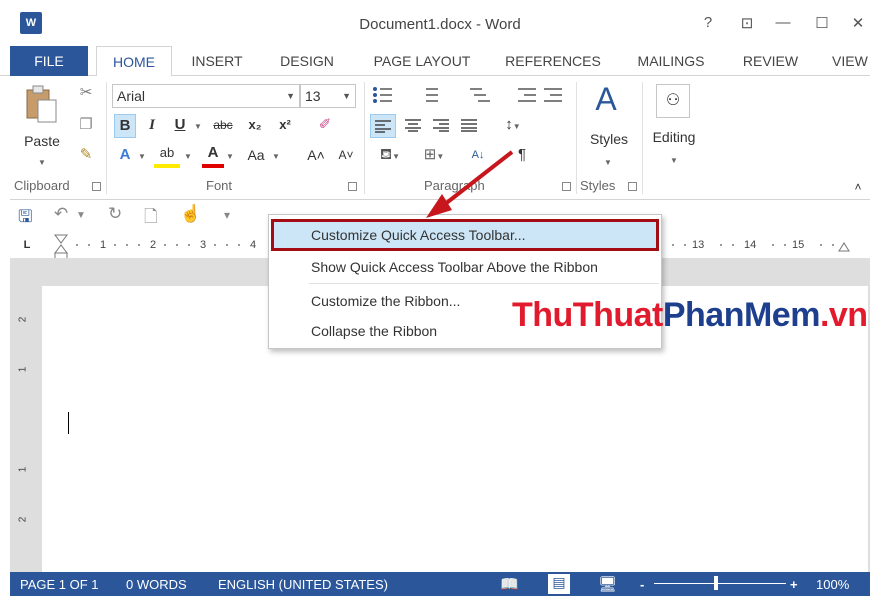 The image size is (870, 596). I want to click on help-button: ?, so click(708, 22).